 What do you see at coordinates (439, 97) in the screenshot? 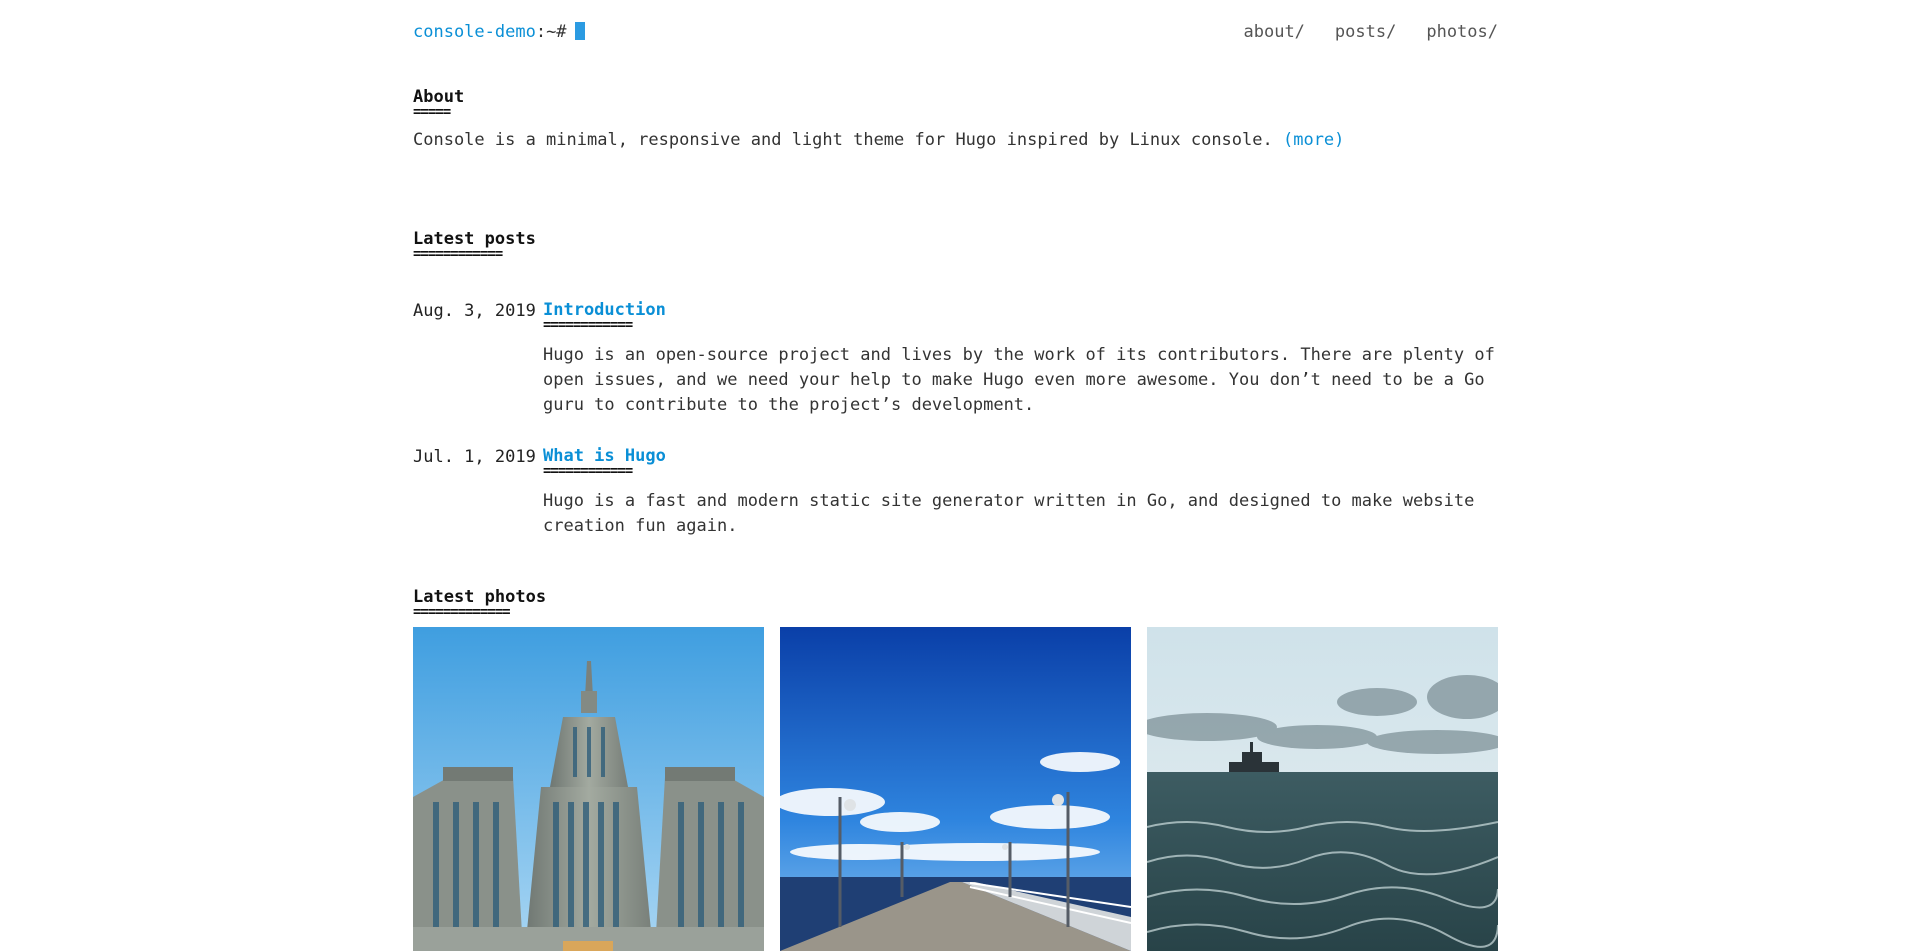
I see `about-heading: About` at bounding box center [439, 97].